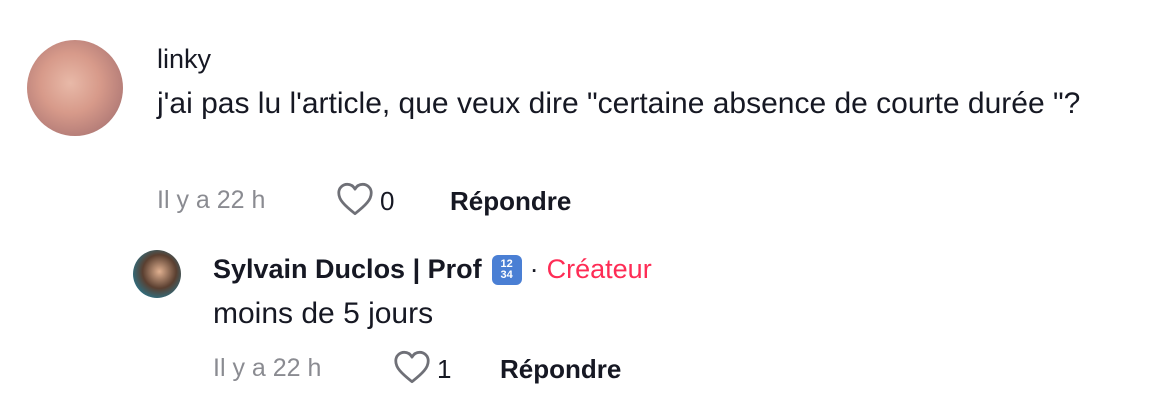 The image size is (1170, 404). What do you see at coordinates (510, 201) in the screenshot?
I see `comment-reply-button: Répondre` at bounding box center [510, 201].